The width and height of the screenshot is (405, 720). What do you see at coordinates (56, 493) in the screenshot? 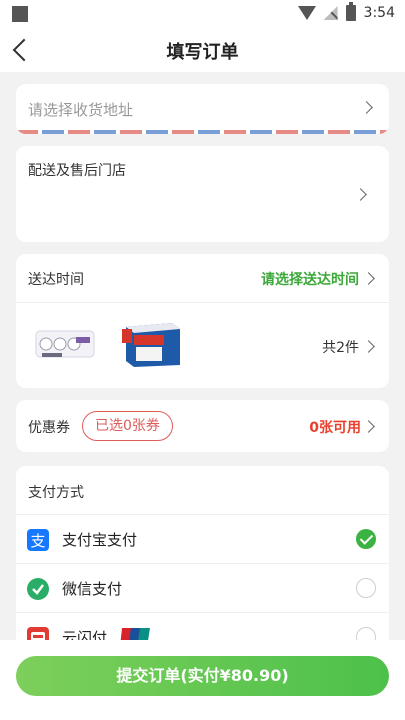
I see `payment-title: 支付方式` at bounding box center [56, 493].